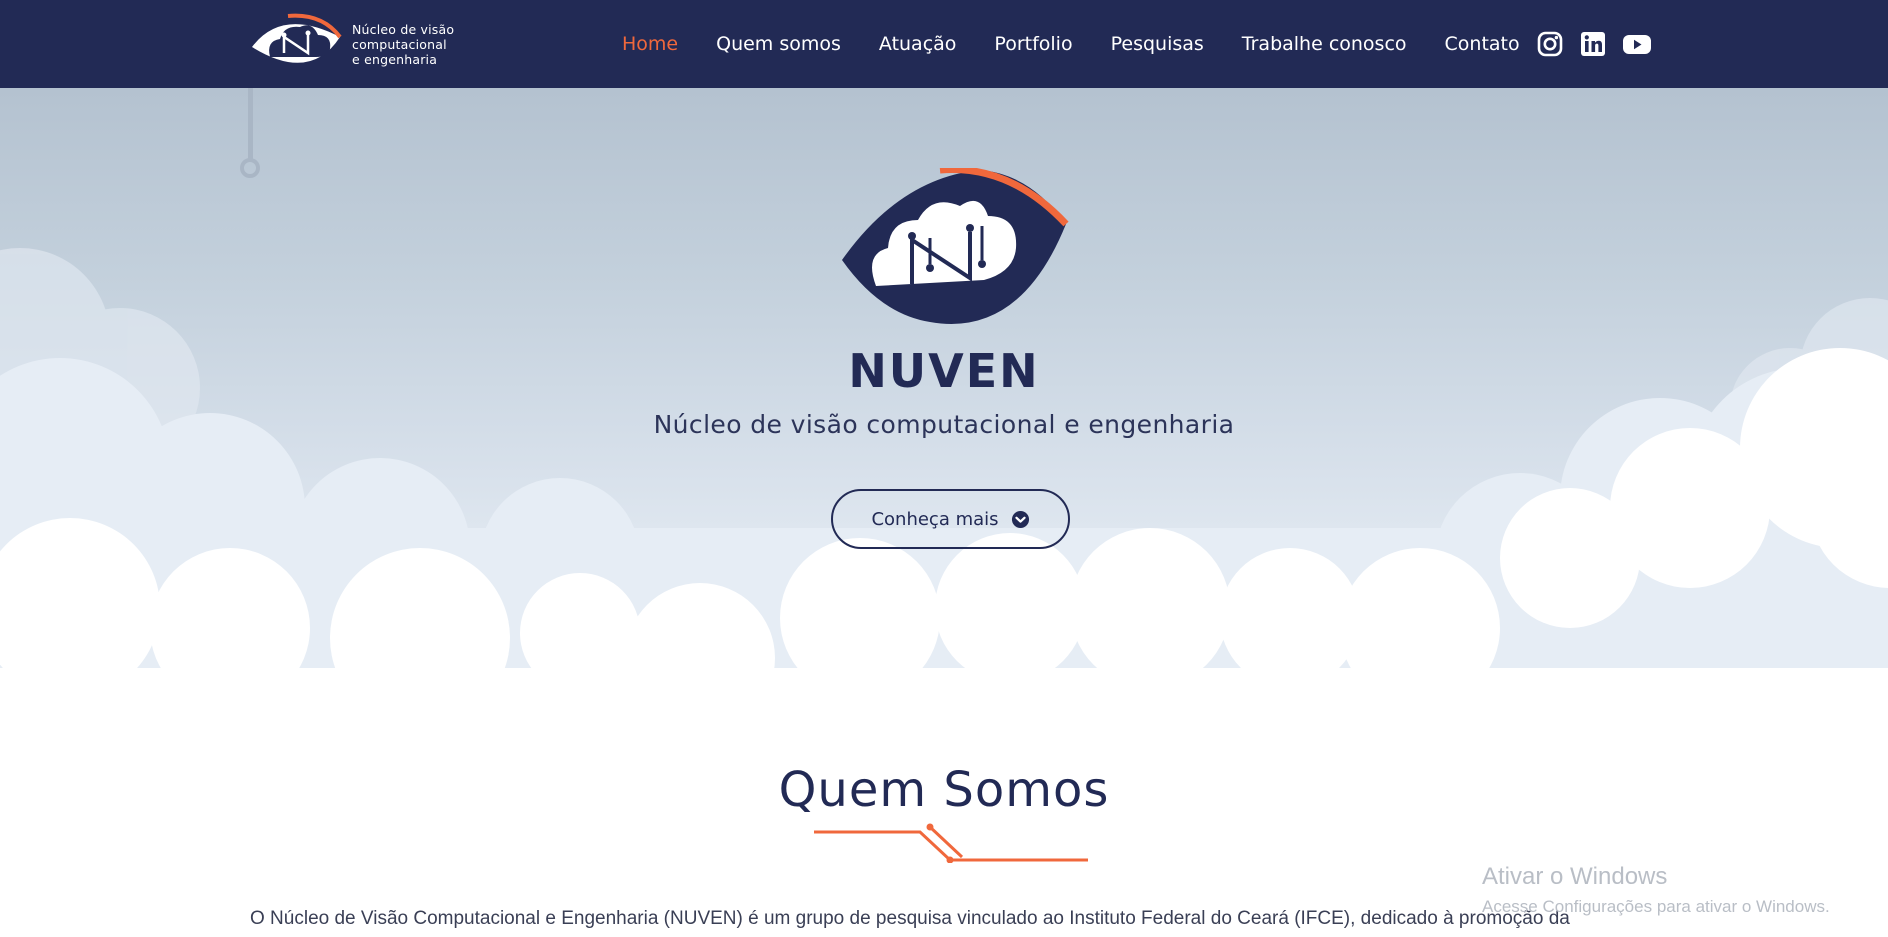  Describe the element at coordinates (1020, 519) in the screenshot. I see `chevron-down-circle-icon` at that location.